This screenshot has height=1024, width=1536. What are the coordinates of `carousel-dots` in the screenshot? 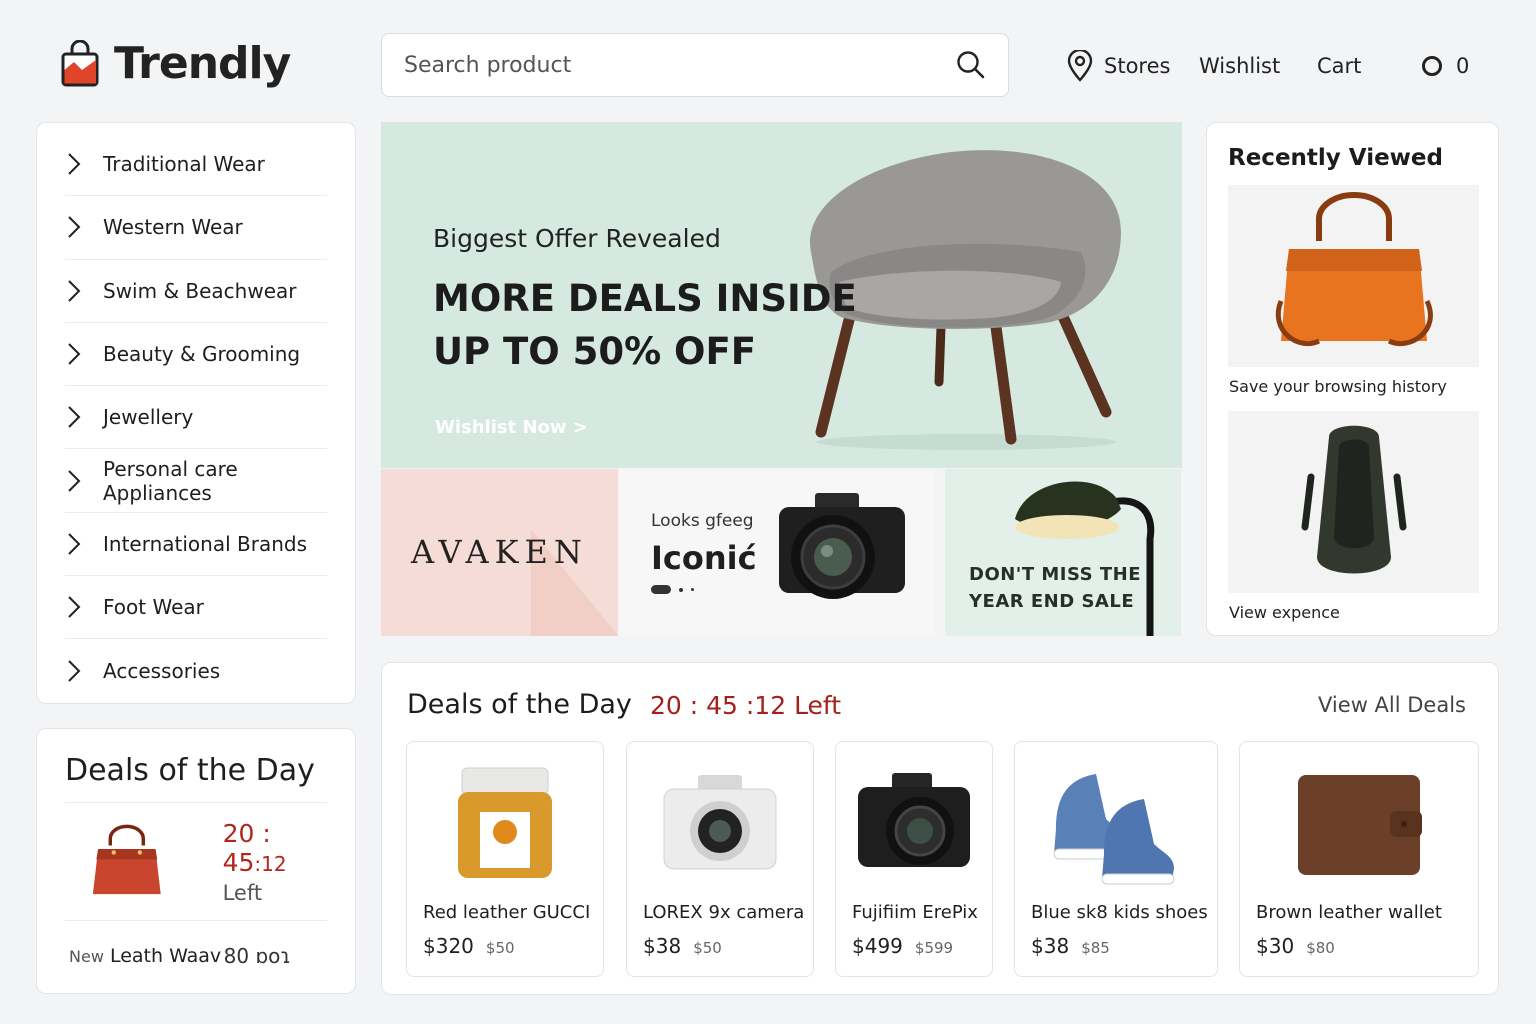 It's located at (672, 589).